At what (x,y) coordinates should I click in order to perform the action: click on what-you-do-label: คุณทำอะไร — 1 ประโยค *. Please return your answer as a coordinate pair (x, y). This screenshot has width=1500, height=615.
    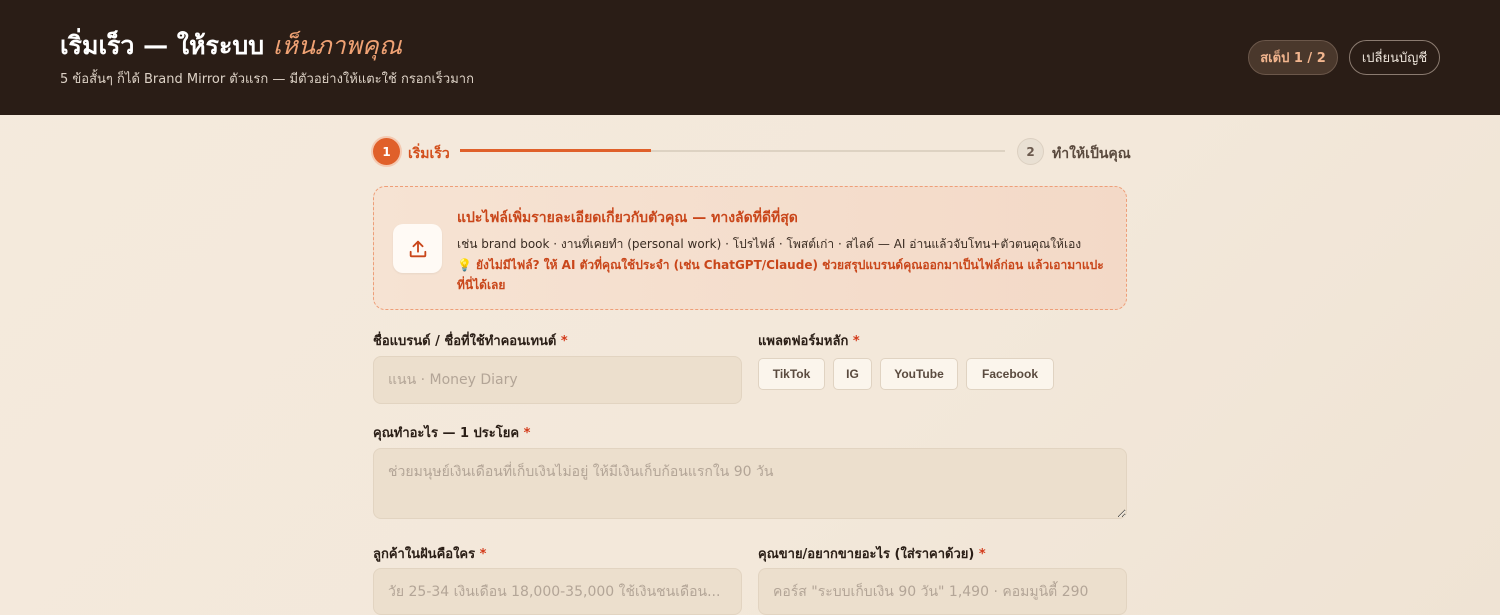
    Looking at the image, I should click on (451, 432).